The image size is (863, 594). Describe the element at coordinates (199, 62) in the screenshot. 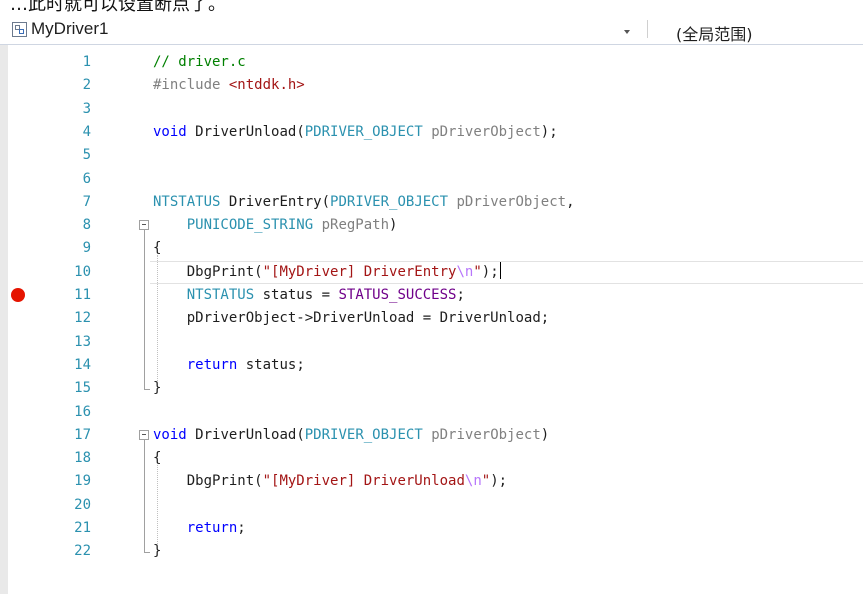

I see `code-text: // driver.c` at that location.